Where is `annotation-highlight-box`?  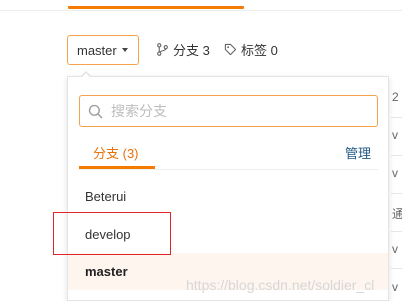 annotation-highlight-box is located at coordinates (112, 233).